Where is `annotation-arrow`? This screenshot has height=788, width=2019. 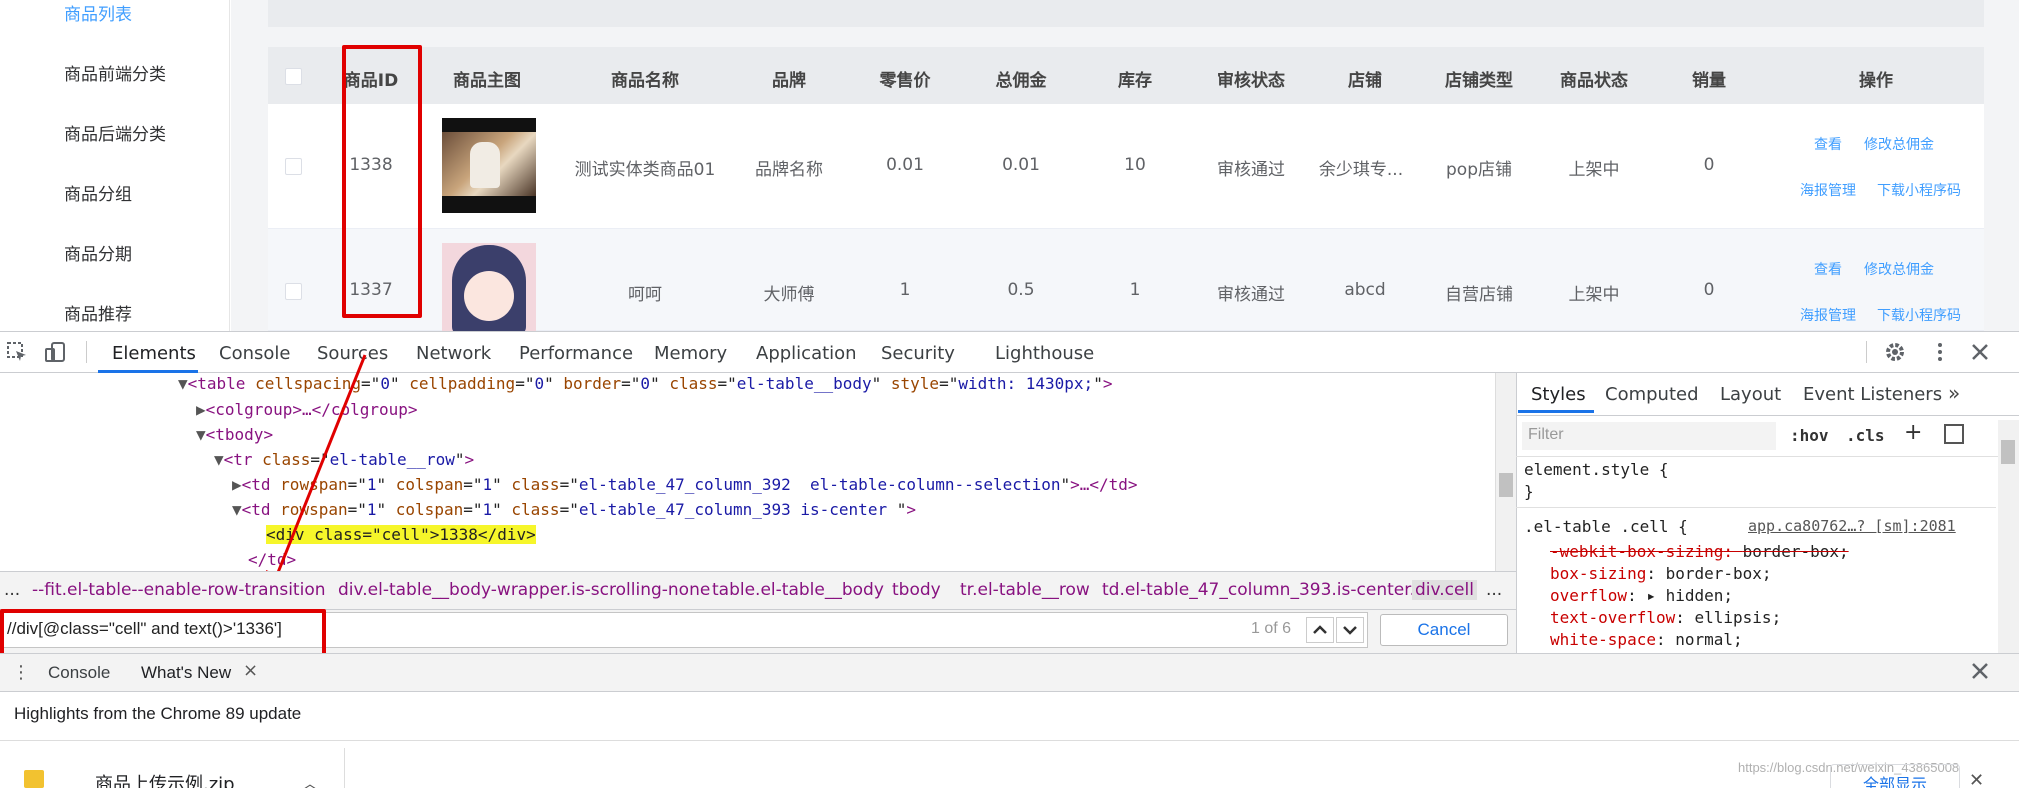
annotation-arrow is located at coordinates (316, 474).